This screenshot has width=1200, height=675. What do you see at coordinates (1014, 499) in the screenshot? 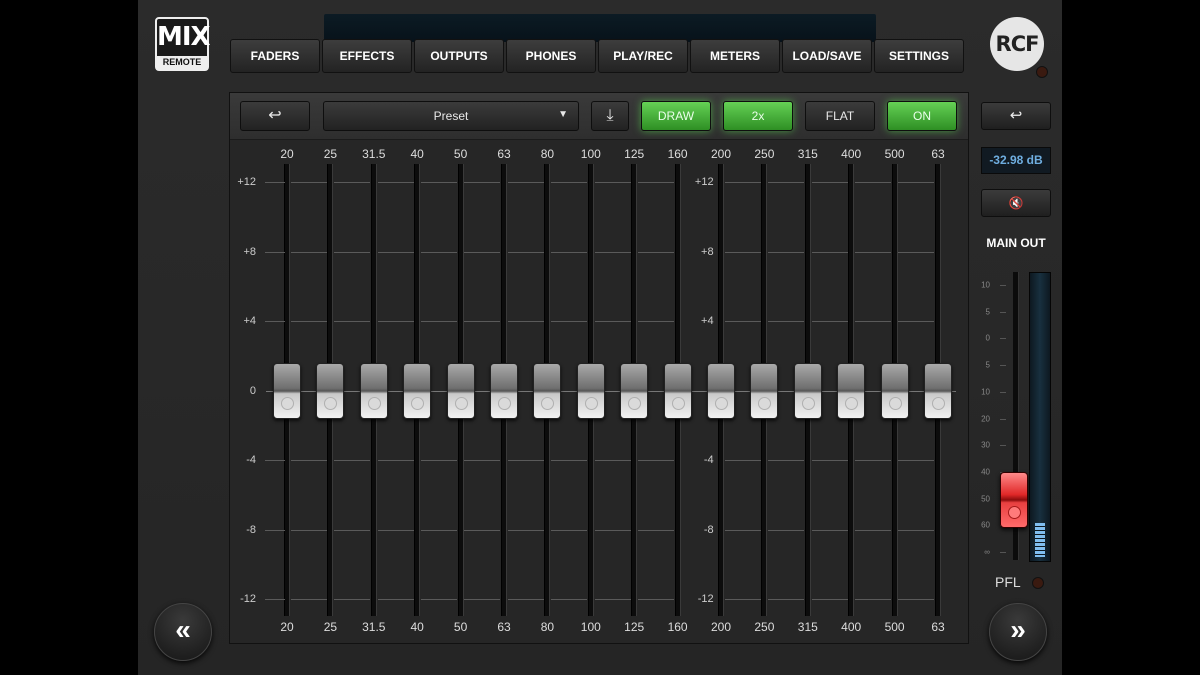
I see `main-out-fader-knob` at bounding box center [1014, 499].